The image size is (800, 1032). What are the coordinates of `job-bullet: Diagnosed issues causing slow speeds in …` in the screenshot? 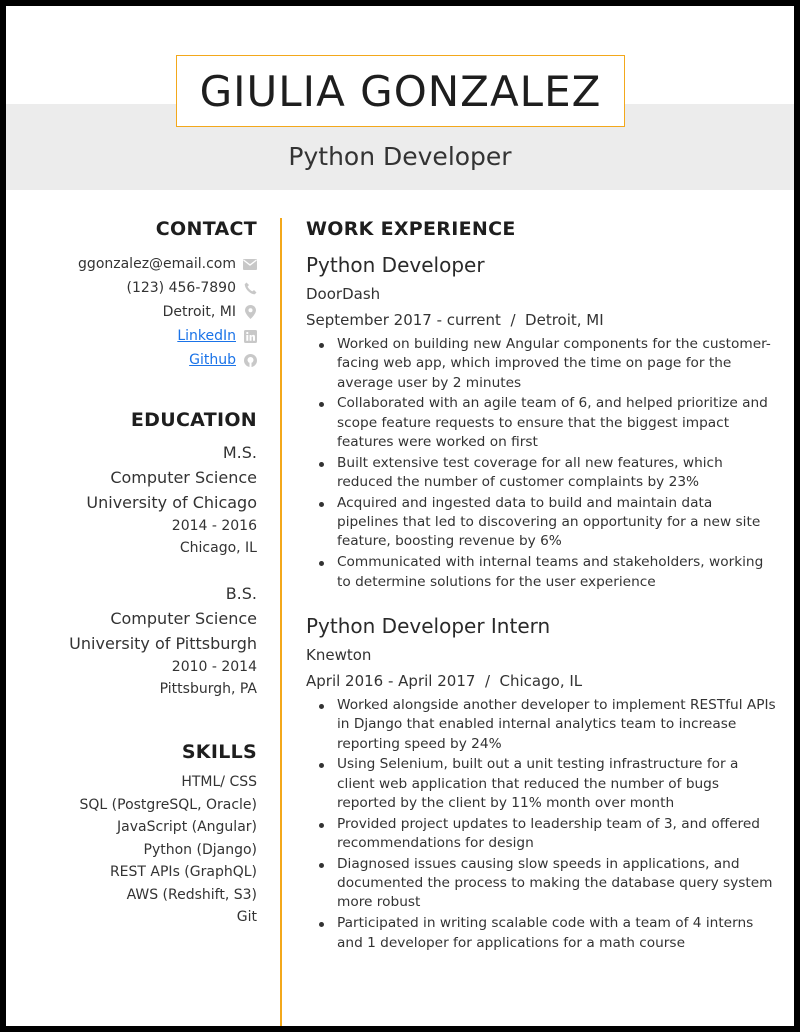 It's located at (541, 884).